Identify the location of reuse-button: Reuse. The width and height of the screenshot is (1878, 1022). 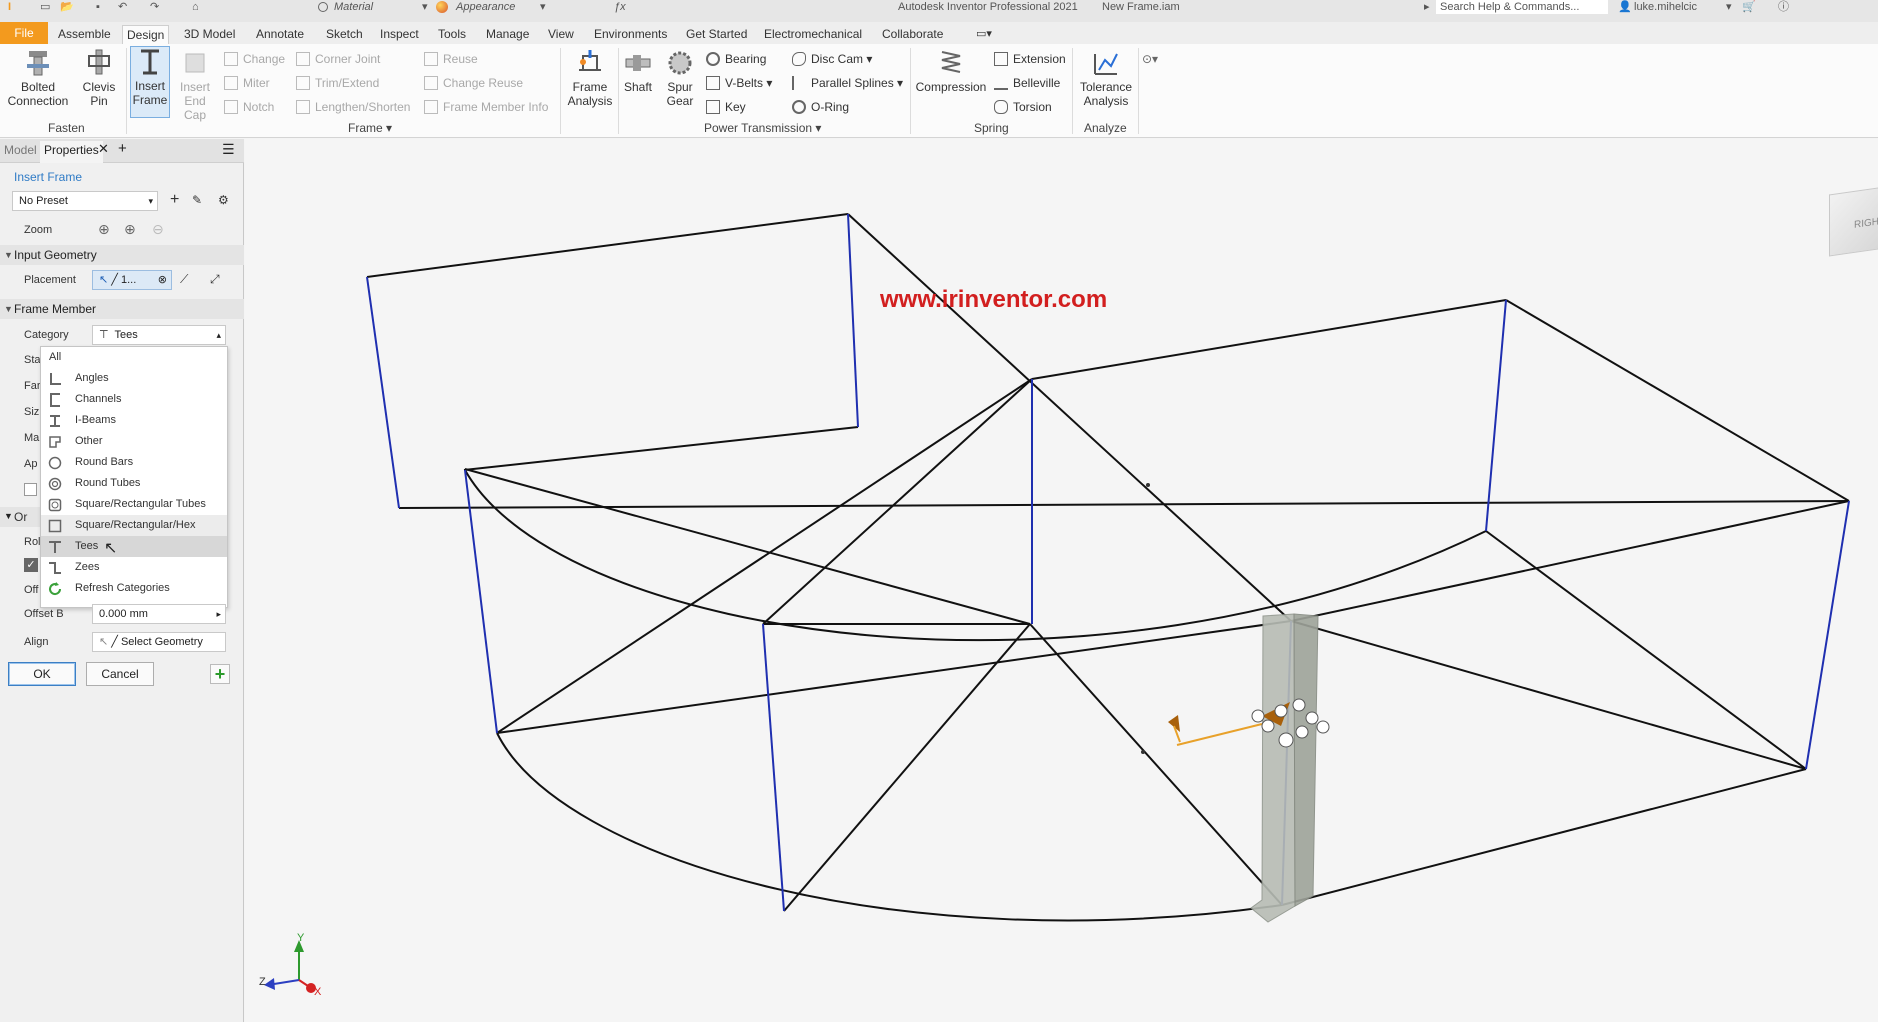
(451, 59).